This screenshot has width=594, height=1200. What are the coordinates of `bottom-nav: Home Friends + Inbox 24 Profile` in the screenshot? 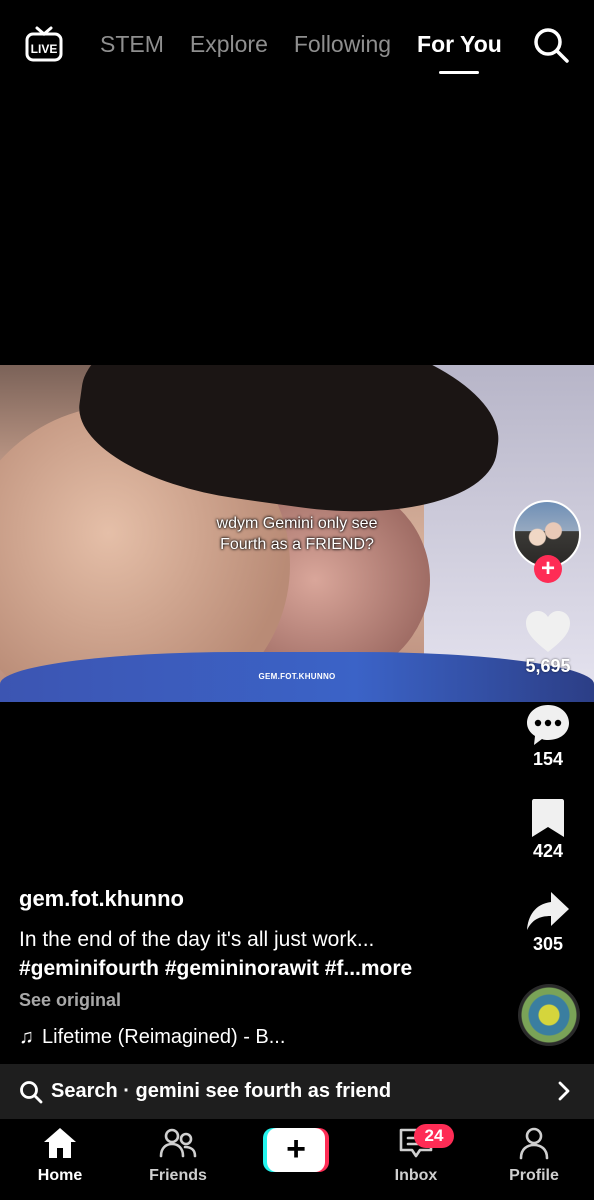 It's located at (297, 1160).